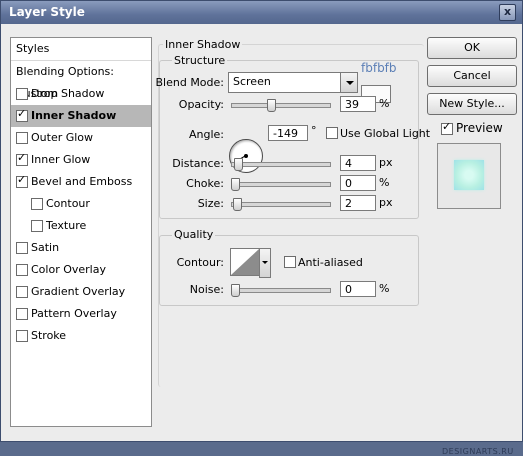 Image resolution: width=523 pixels, height=456 pixels. I want to click on style-item-label: Gradient Overlay, so click(78, 291).